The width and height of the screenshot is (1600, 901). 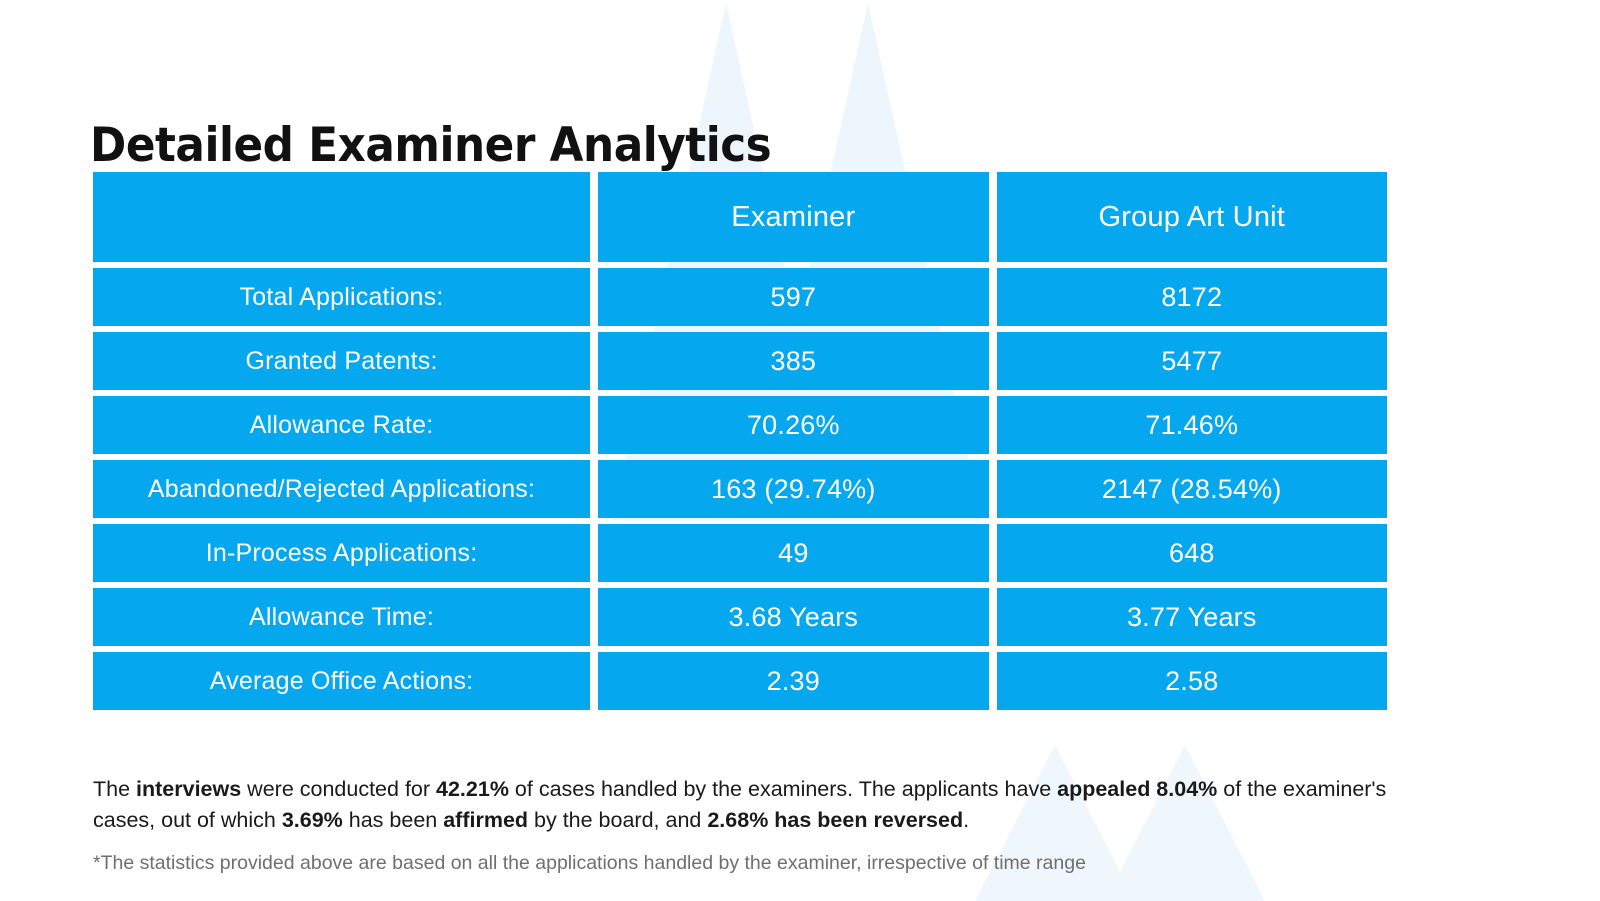 I want to click on note-text: ., so click(x=966, y=819).